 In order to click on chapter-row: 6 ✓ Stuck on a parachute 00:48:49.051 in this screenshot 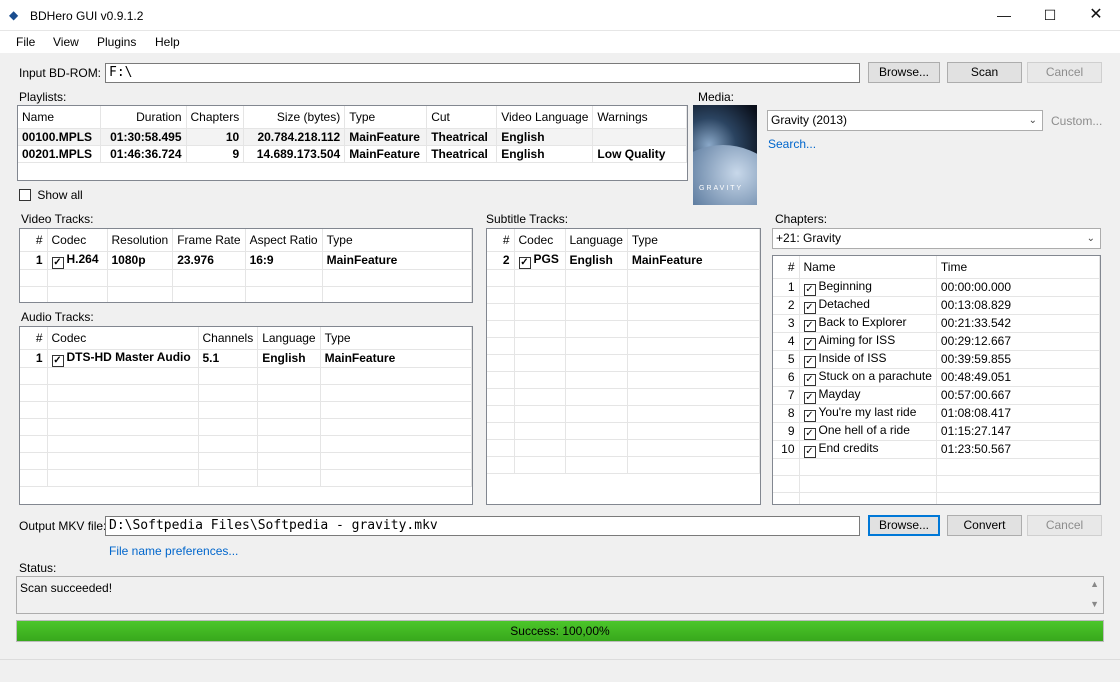, I will do `click(936, 377)`.